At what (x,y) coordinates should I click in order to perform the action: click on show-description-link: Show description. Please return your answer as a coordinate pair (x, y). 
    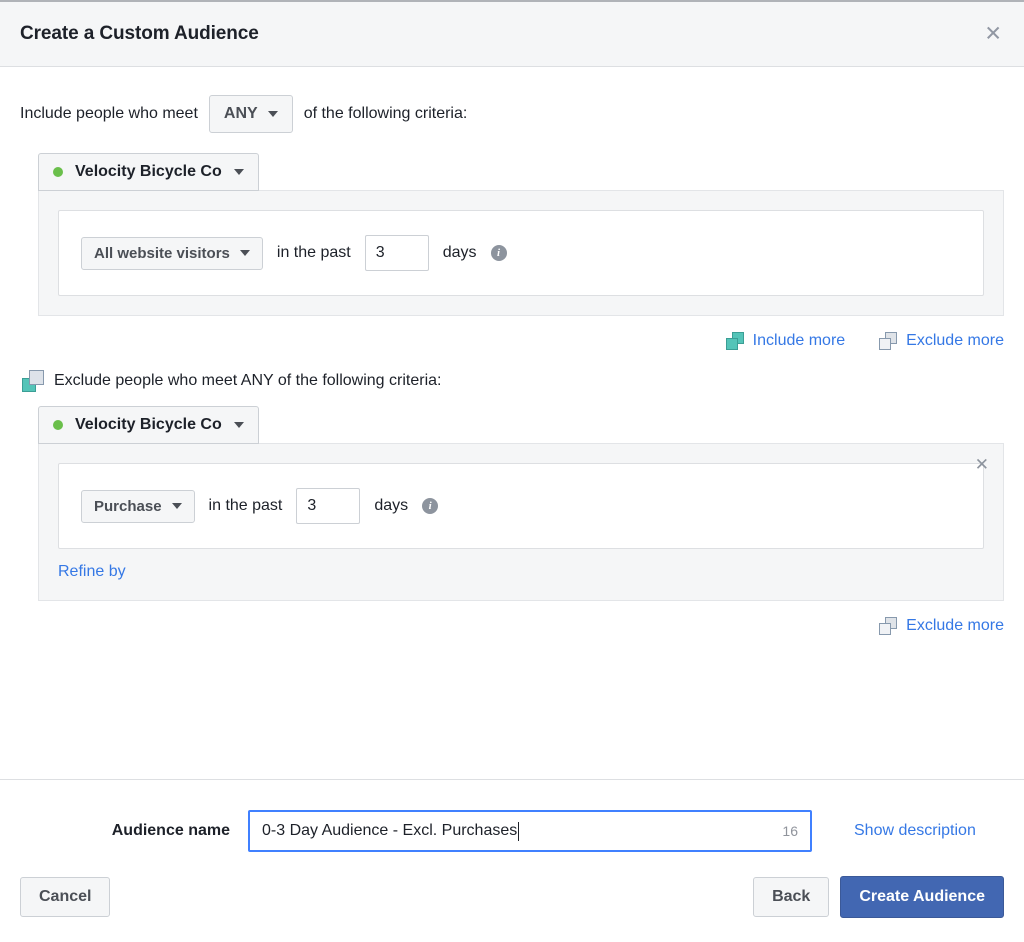
    Looking at the image, I should click on (915, 831).